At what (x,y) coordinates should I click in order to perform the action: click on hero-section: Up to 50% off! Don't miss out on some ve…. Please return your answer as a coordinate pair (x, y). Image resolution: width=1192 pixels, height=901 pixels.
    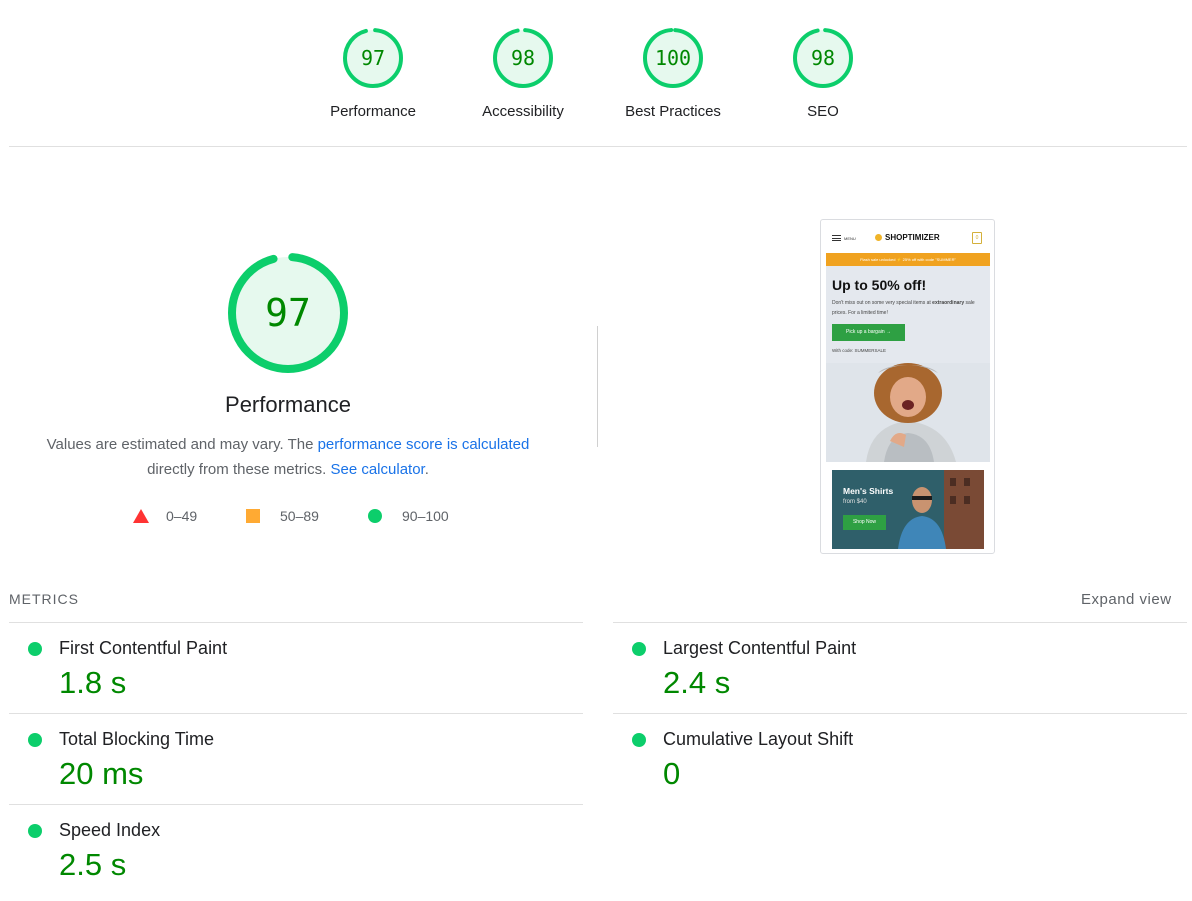
    Looking at the image, I should click on (908, 364).